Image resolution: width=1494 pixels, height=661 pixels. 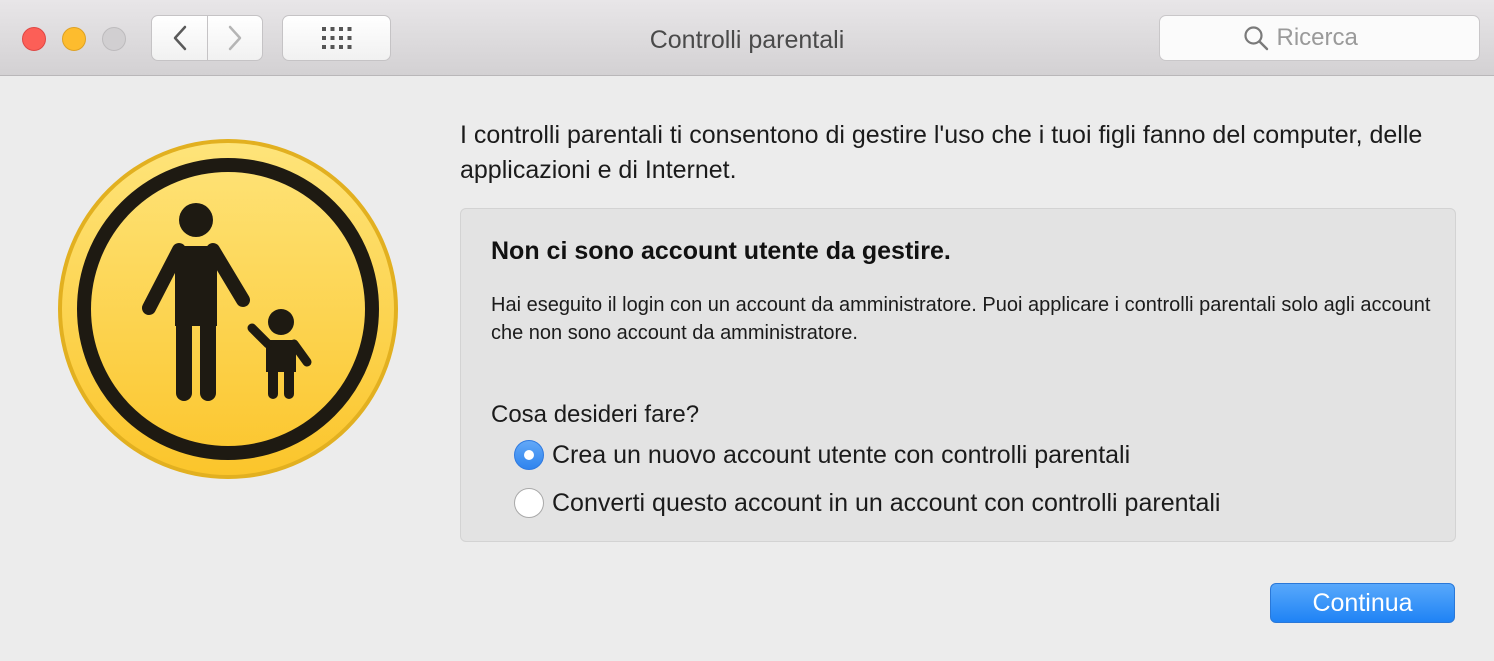 What do you see at coordinates (595, 414) in the screenshot?
I see `question-label: Cosa desideri fare?` at bounding box center [595, 414].